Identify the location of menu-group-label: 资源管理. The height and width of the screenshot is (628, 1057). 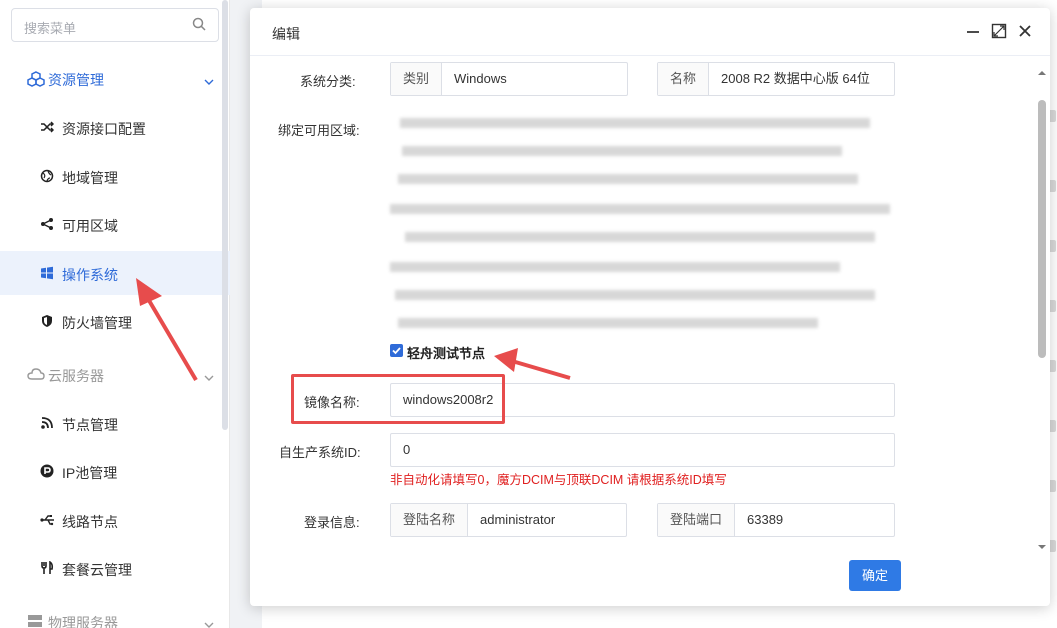
(76, 80).